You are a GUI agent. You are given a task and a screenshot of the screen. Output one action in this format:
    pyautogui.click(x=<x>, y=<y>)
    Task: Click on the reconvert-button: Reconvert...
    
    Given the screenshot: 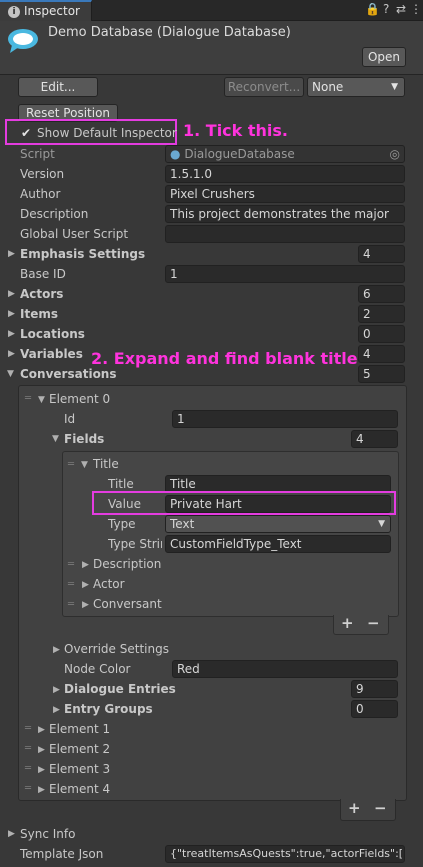 What is the action you would take?
    pyautogui.click(x=264, y=87)
    